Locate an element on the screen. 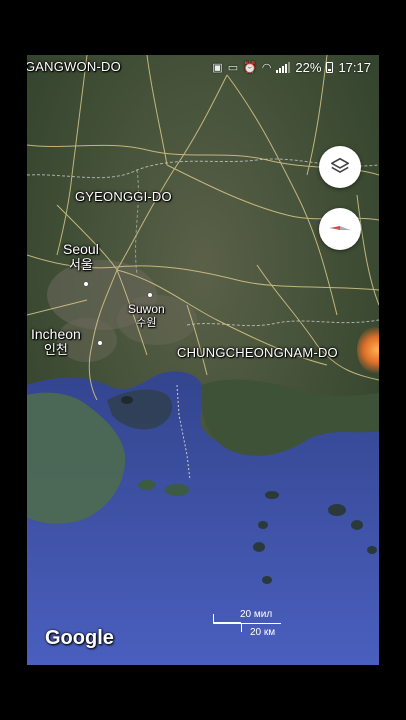 This screenshot has width=406, height=720. province-label-gyeonggi: GYEONGGI-DO is located at coordinates (123, 196).